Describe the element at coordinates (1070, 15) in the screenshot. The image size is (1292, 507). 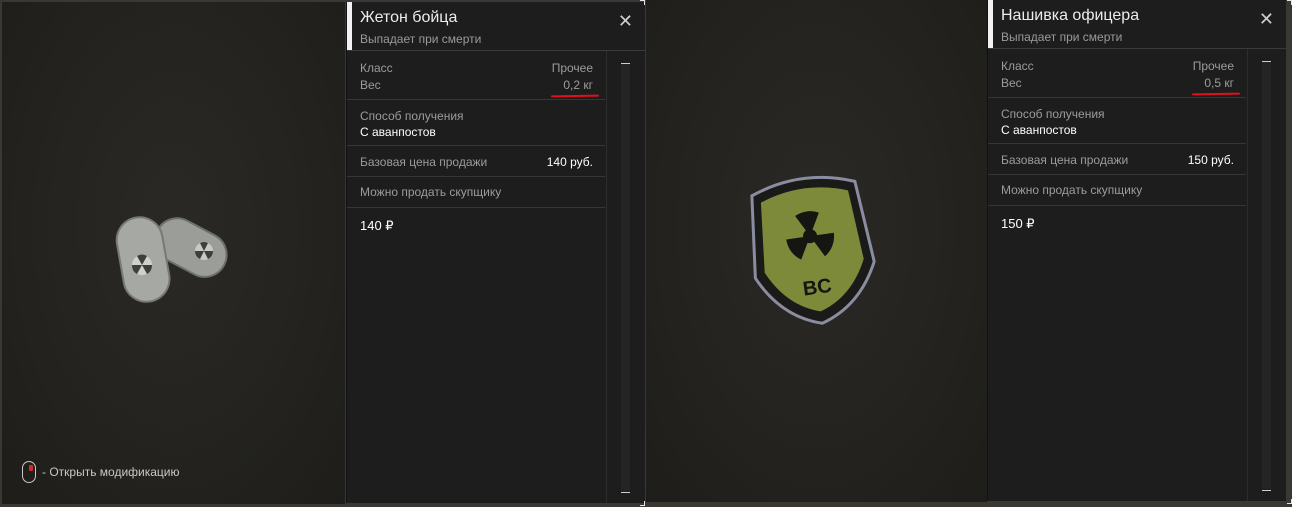
I see `item-title: Нашивка офицера` at that location.